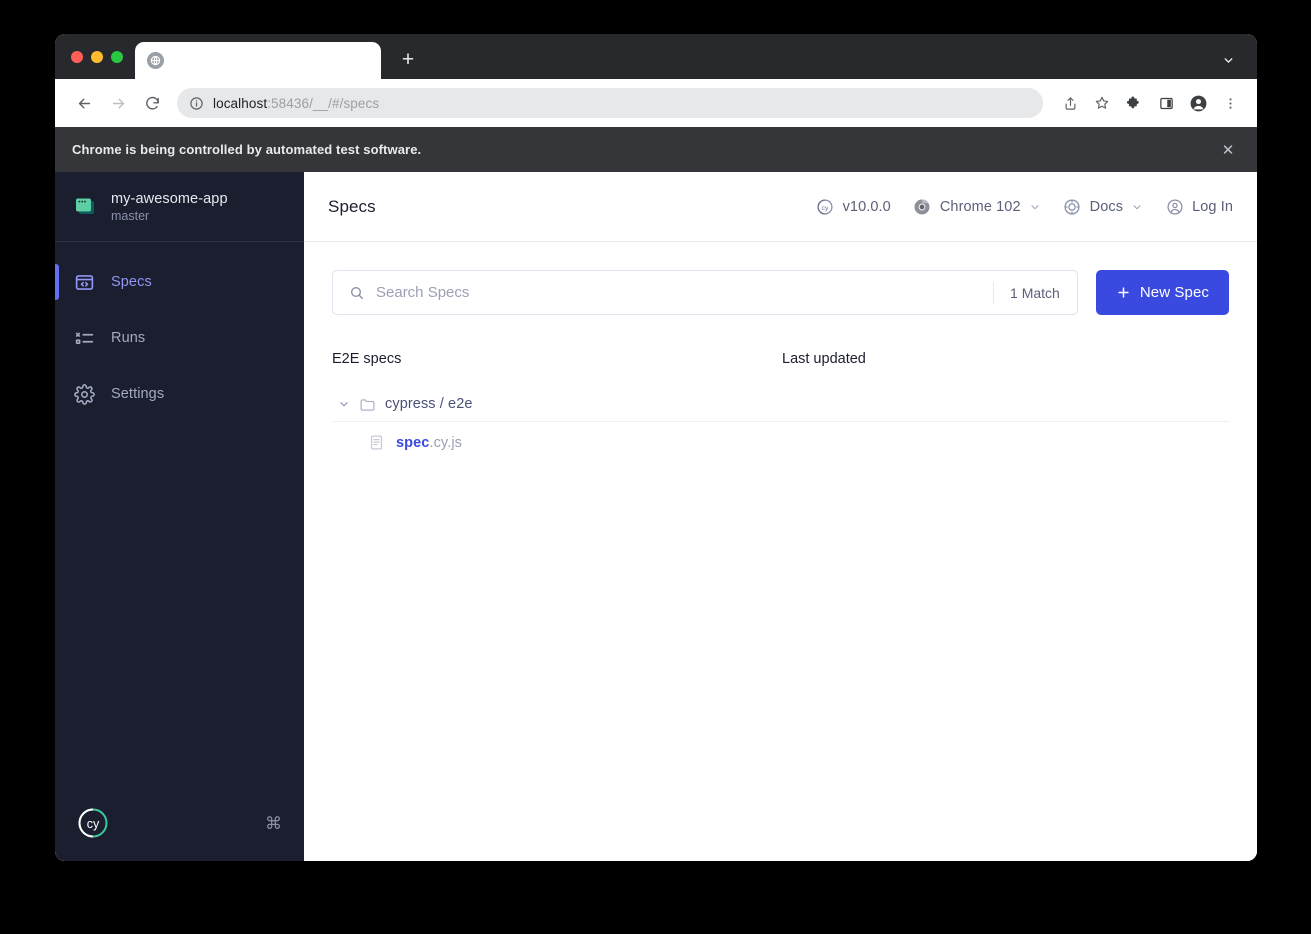 The width and height of the screenshot is (1311, 934). I want to click on sidebar-item-label: Settings, so click(138, 394).